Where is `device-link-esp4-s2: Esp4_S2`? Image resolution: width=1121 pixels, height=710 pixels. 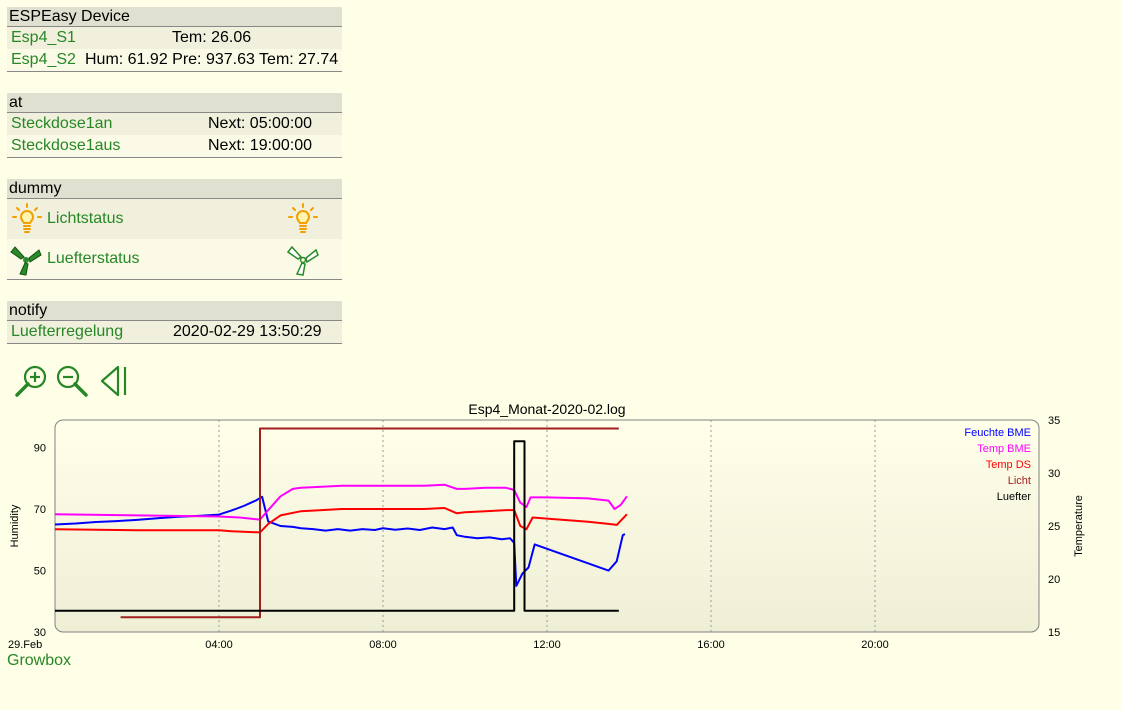 device-link-esp4-s2: Esp4_S2 is located at coordinates (43, 60).